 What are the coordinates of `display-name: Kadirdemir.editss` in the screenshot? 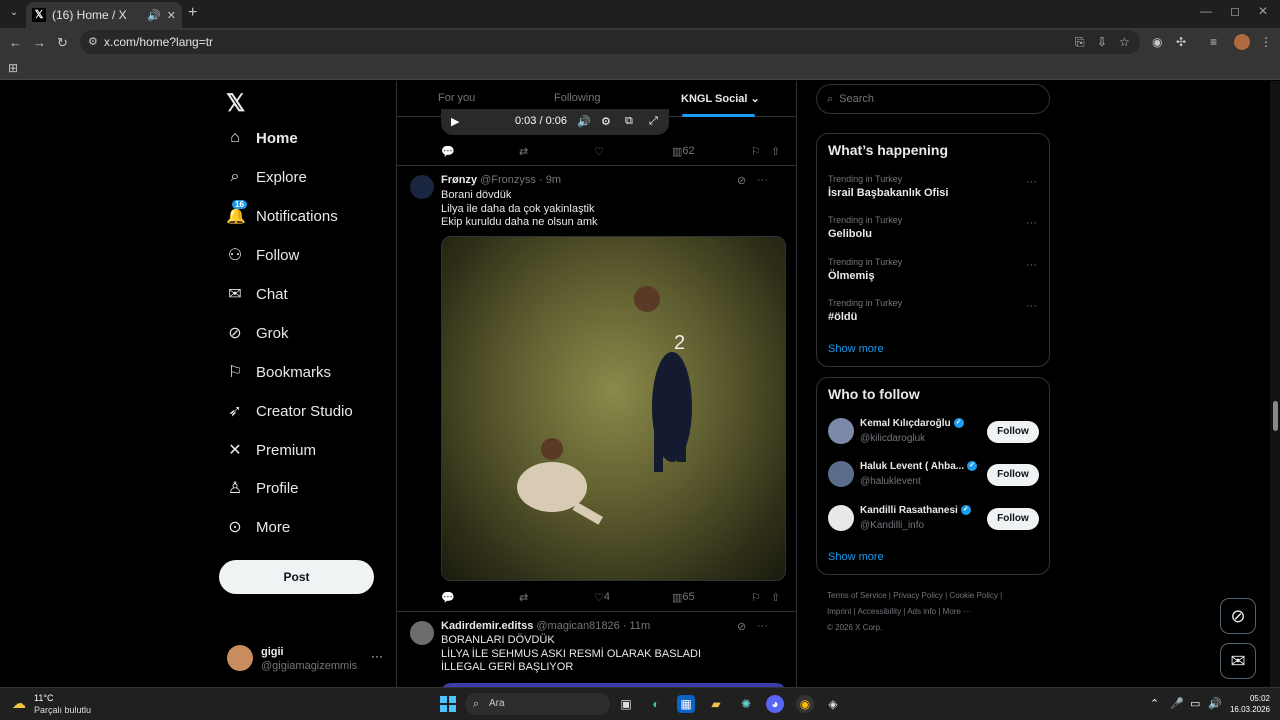 It's located at (487, 626).